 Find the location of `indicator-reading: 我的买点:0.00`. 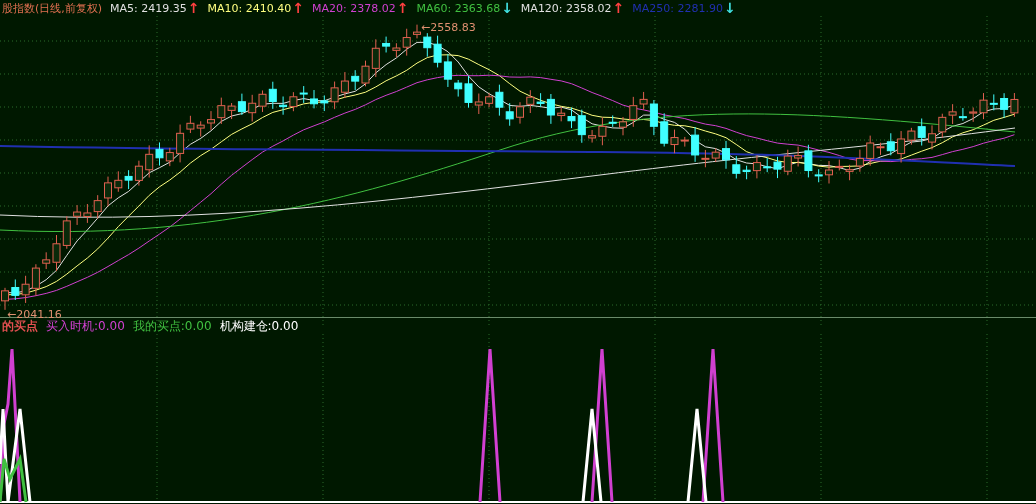

indicator-reading: 我的买点:0.00 is located at coordinates (172, 326).